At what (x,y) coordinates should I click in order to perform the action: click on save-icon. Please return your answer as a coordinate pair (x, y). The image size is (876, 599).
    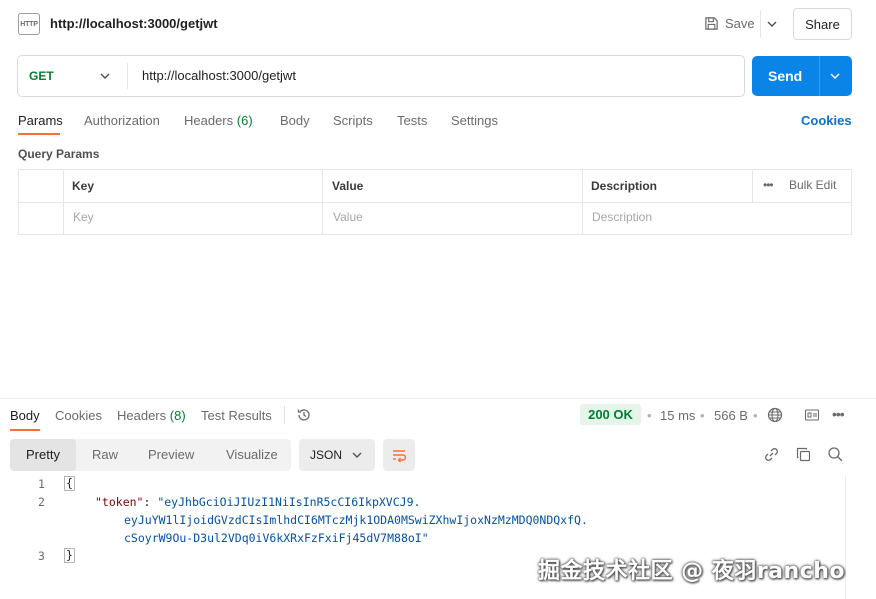
    Looking at the image, I should click on (711, 23).